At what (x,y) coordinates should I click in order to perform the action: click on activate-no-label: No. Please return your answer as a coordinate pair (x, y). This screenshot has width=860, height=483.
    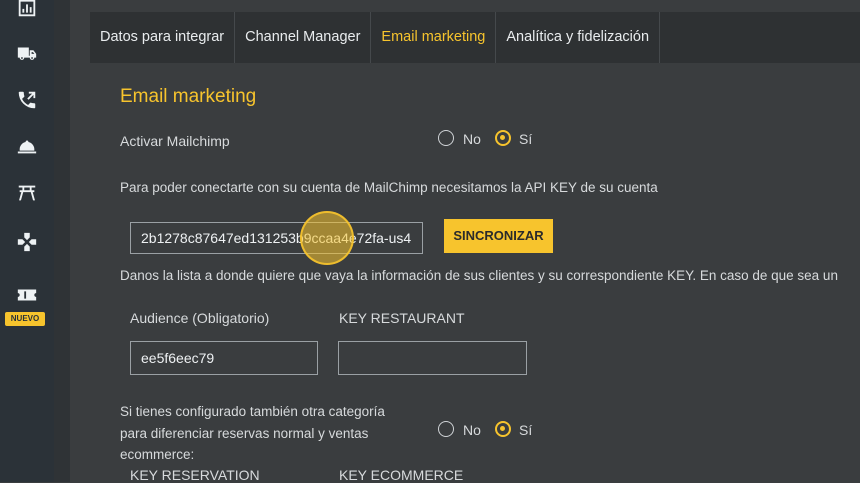
    Looking at the image, I should click on (472, 139).